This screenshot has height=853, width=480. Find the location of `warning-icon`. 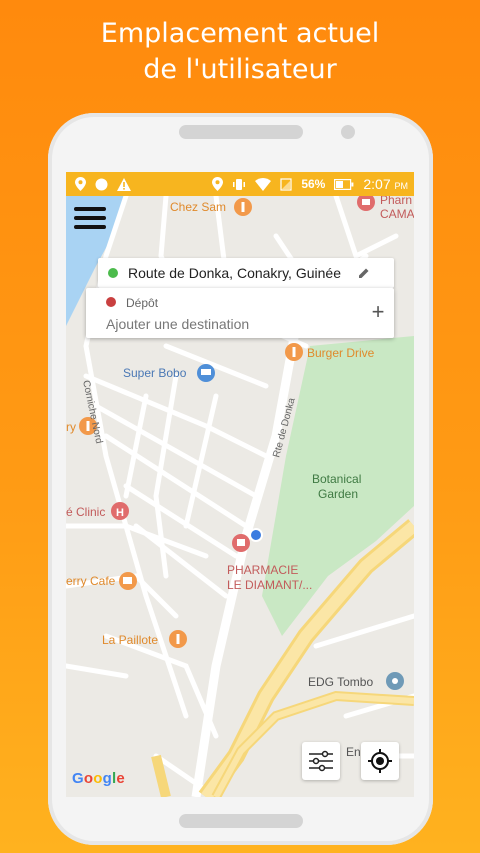

warning-icon is located at coordinates (124, 184).